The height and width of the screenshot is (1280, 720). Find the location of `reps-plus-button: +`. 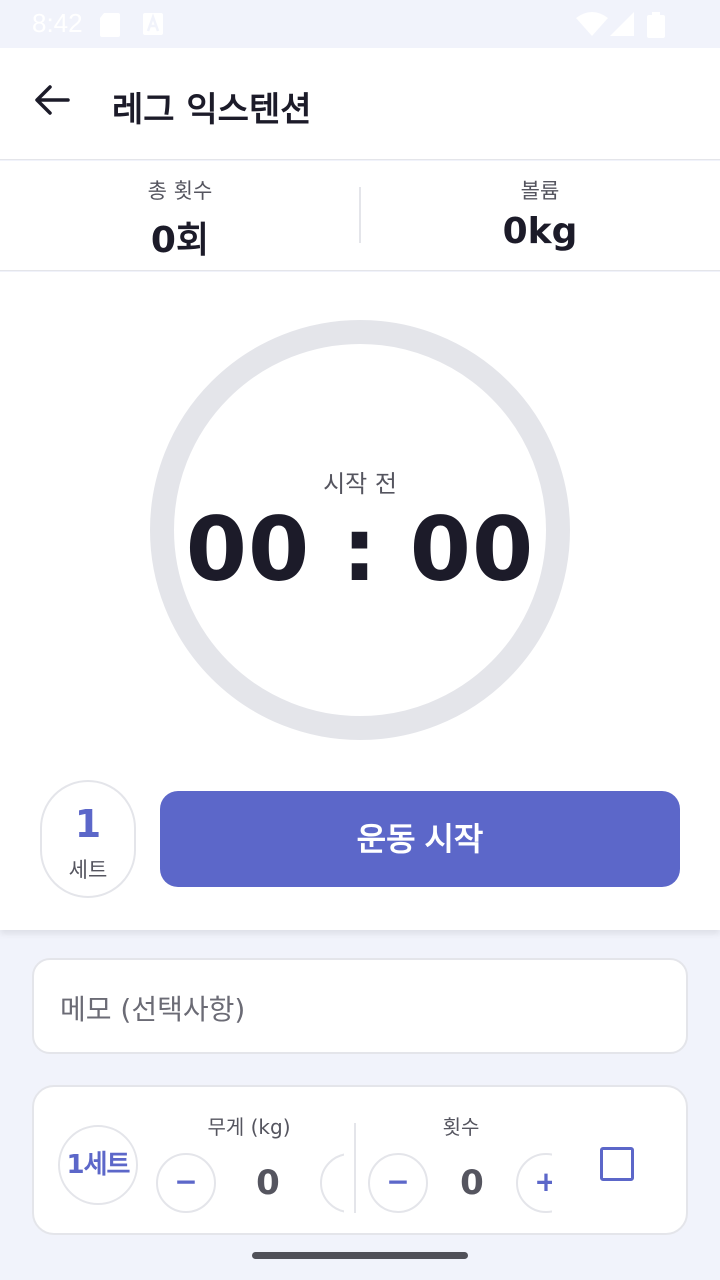

reps-plus-button: + is located at coordinates (534, 1183).